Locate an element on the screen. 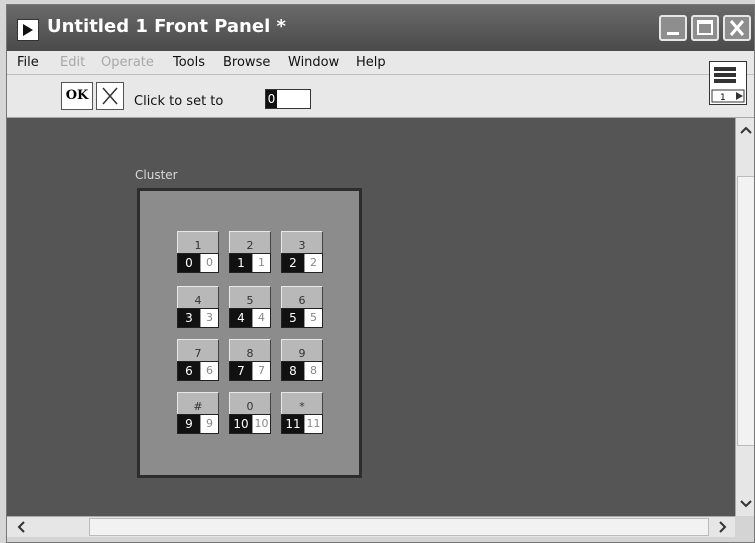 The image size is (755, 543). vertical-scrollbar is located at coordinates (744, 317).